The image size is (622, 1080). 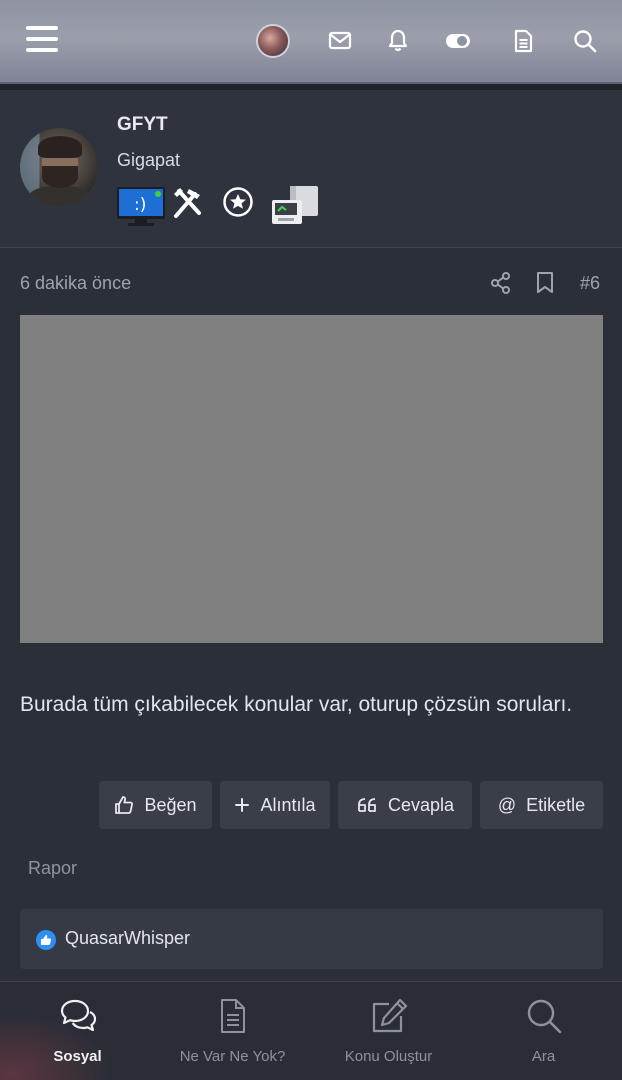 I want to click on nav-label-sosyal: Sosyal, so click(x=77, y=1056).